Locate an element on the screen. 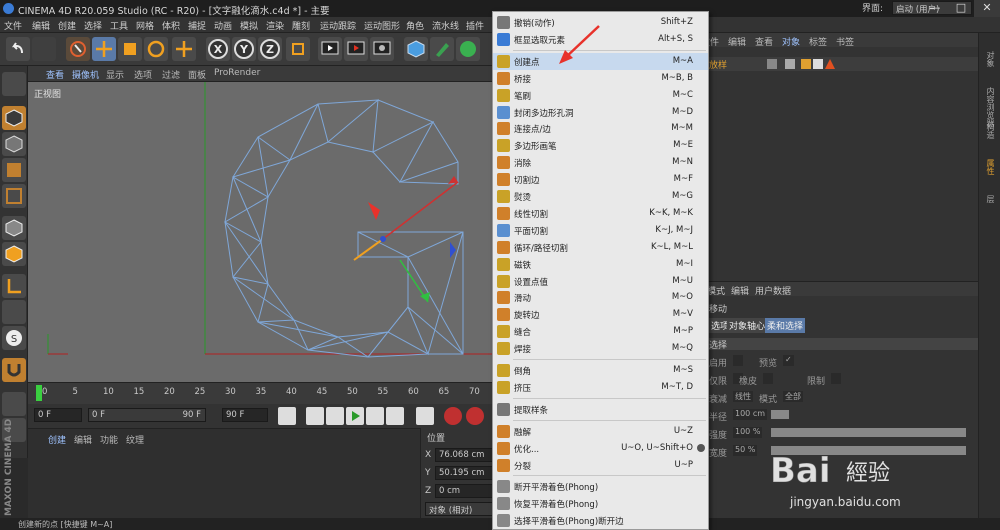 The width and height of the screenshot is (1000, 530). workplane-icon is located at coordinates (14, 170).